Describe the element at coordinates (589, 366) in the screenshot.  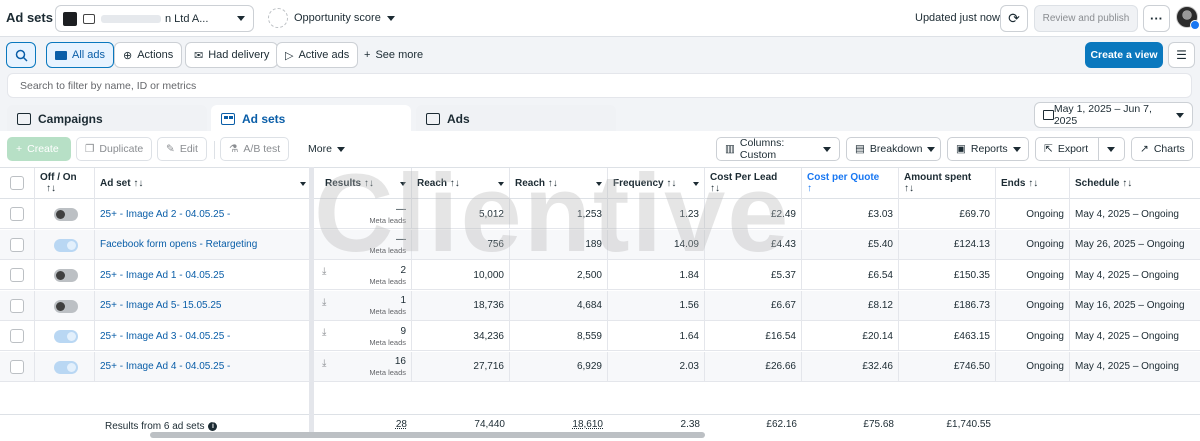
I see `reach2-value: 6,929` at that location.